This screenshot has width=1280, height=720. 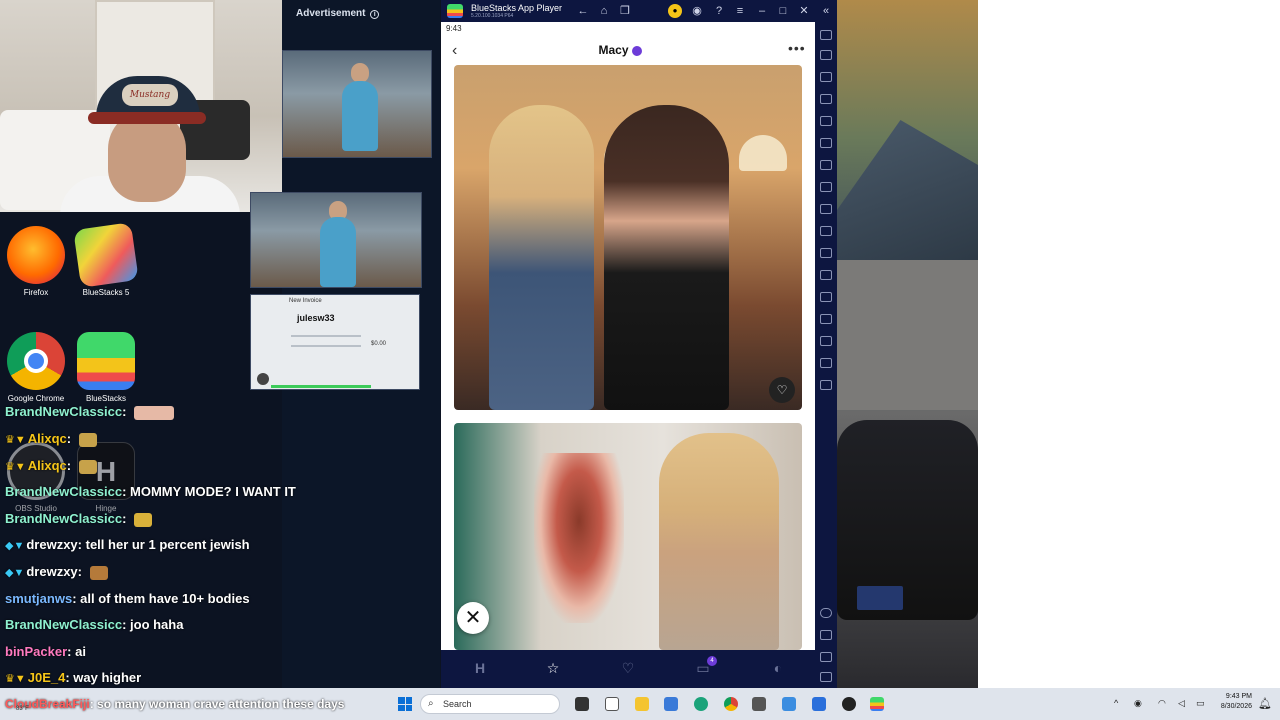 I want to click on obs-taskbar-icon, so click(x=849, y=704).